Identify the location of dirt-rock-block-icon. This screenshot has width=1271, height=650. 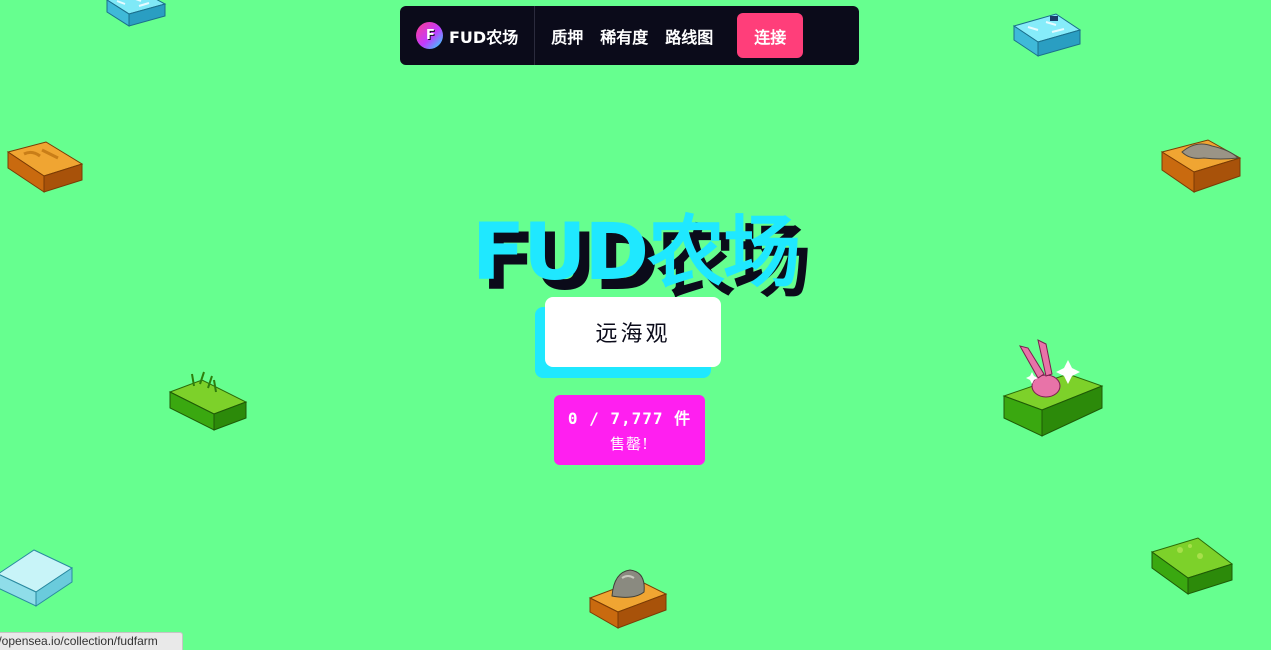
(1201, 166).